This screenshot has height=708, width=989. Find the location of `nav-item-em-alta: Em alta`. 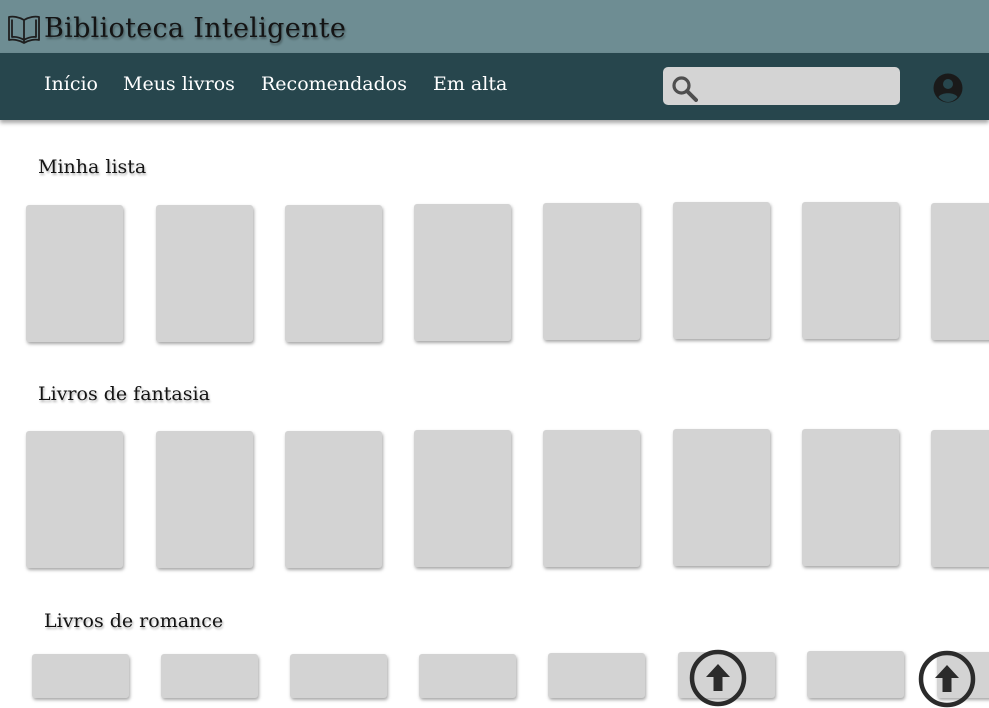

nav-item-em-alta: Em alta is located at coordinates (470, 84).